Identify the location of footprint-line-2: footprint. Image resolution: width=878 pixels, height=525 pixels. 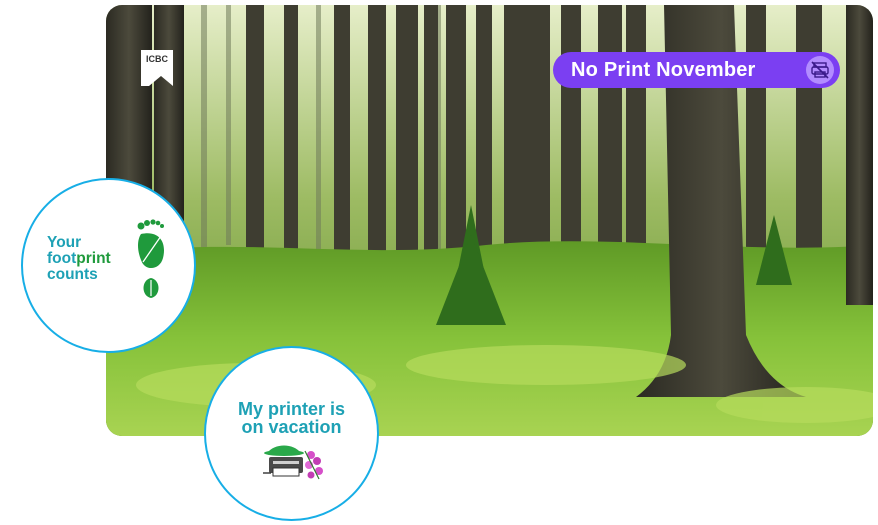
(87, 259).